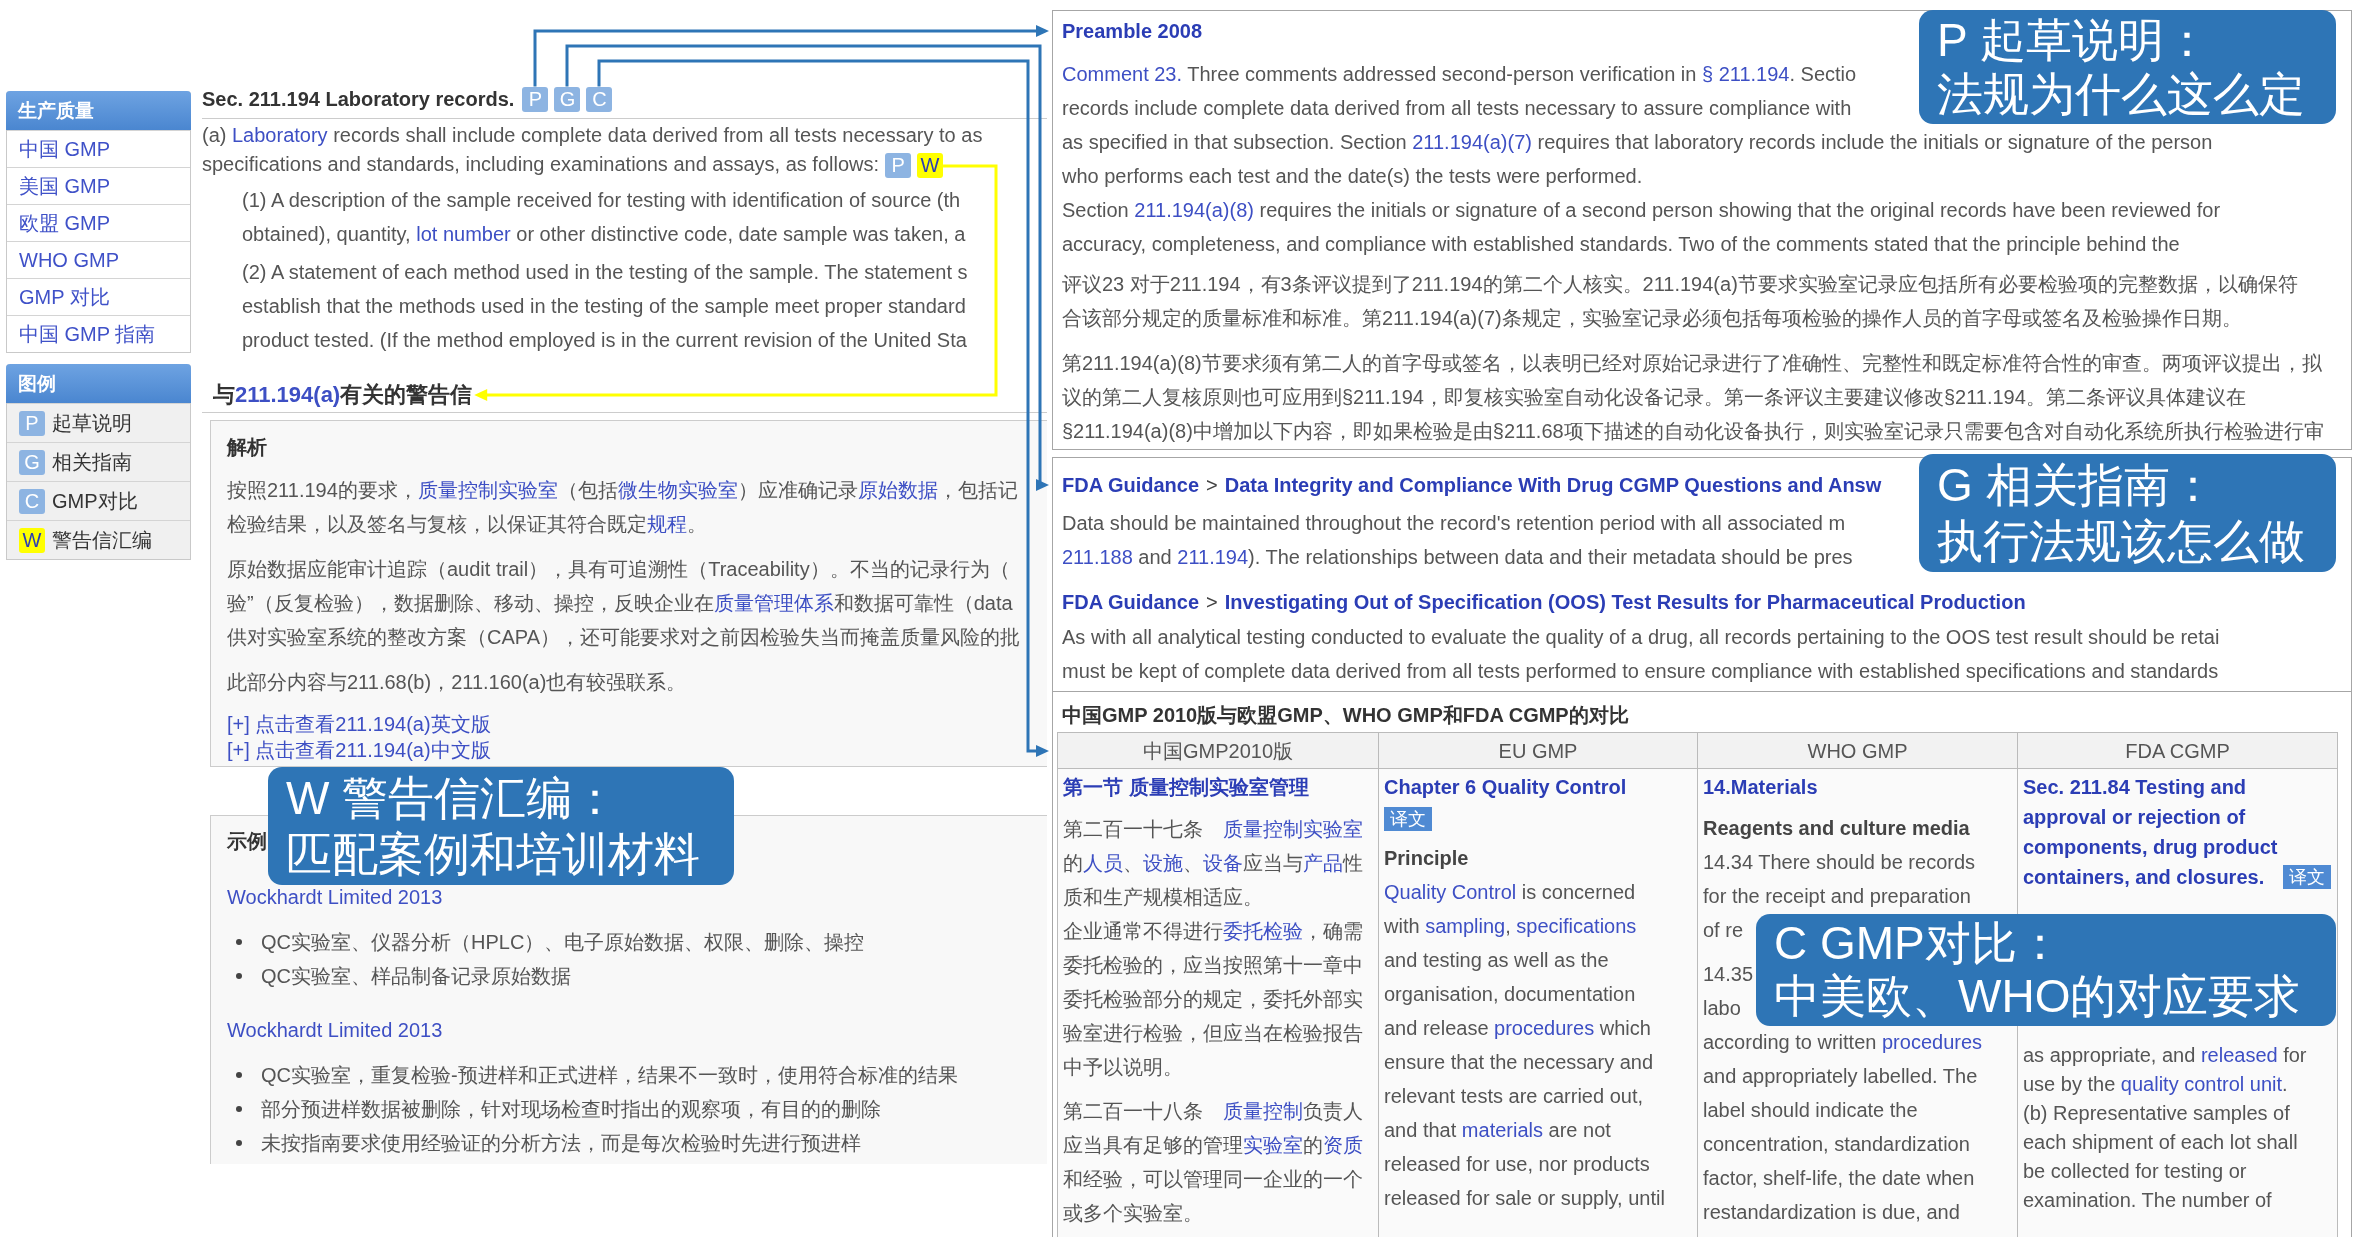  What do you see at coordinates (1097, 557) in the screenshot?
I see `text-link: 211.188` at bounding box center [1097, 557].